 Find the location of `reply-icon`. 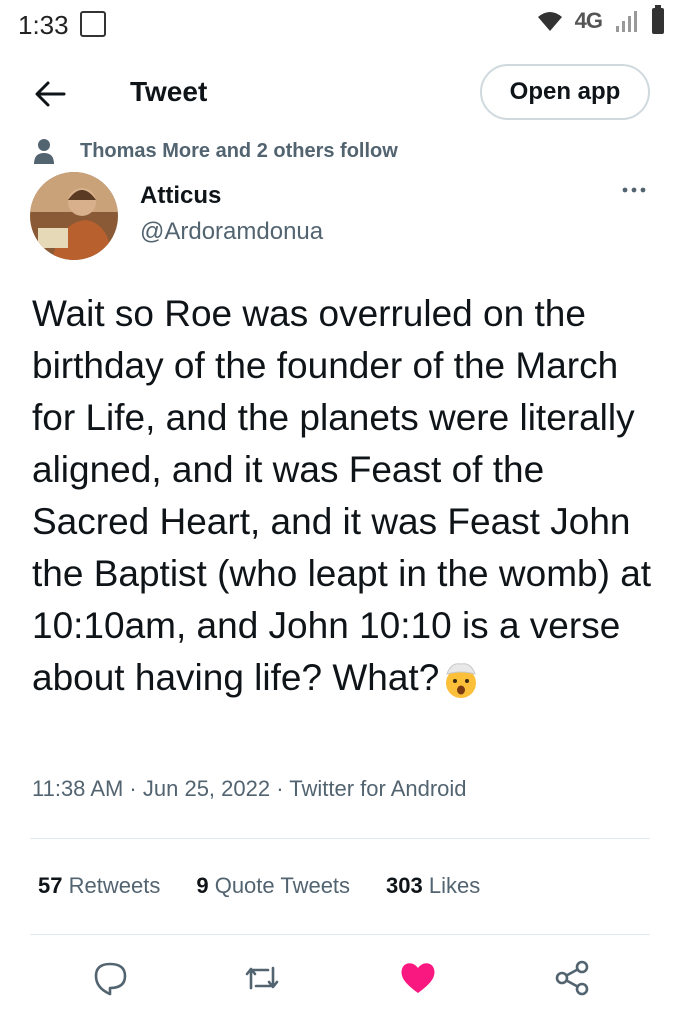

reply-icon is located at coordinates (110, 978).